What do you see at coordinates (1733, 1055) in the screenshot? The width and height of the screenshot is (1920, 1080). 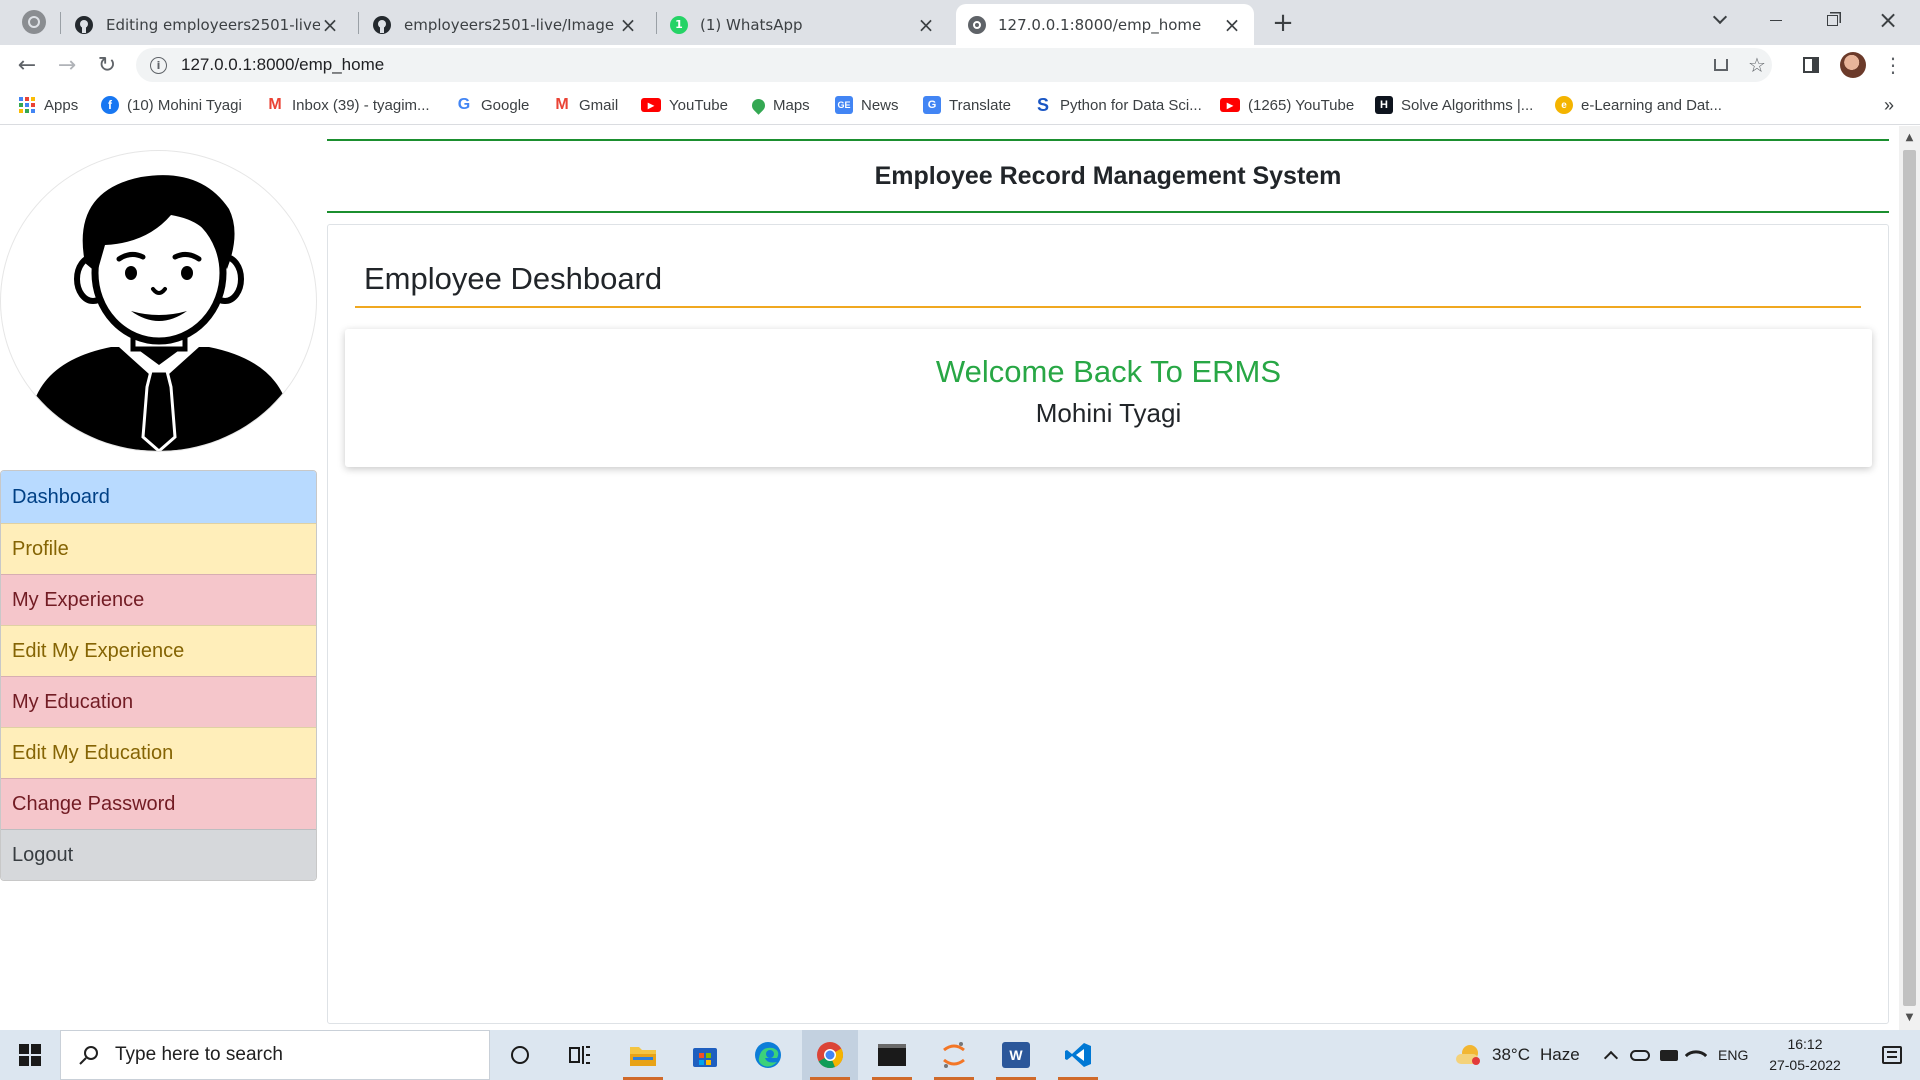 I see `language-indicator: ENG` at bounding box center [1733, 1055].